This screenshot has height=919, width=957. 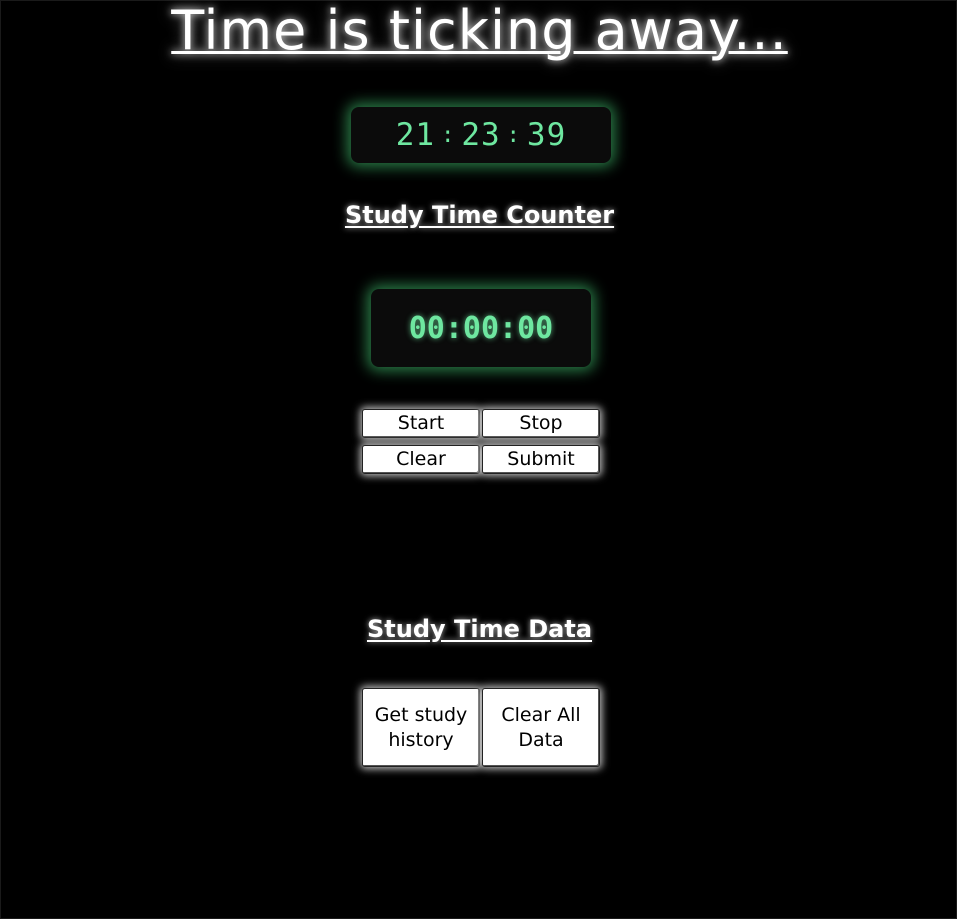 I want to click on study-time-data-heading: Study Time Data, so click(x=479, y=629).